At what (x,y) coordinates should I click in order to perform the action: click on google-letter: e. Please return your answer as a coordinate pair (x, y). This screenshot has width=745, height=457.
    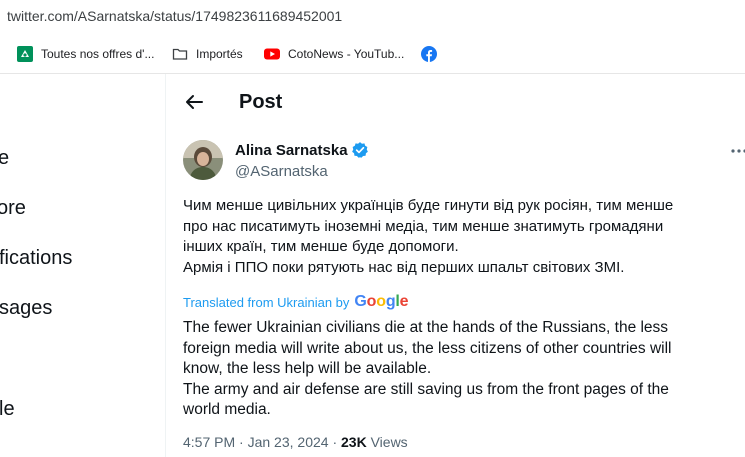
    Looking at the image, I should click on (404, 301).